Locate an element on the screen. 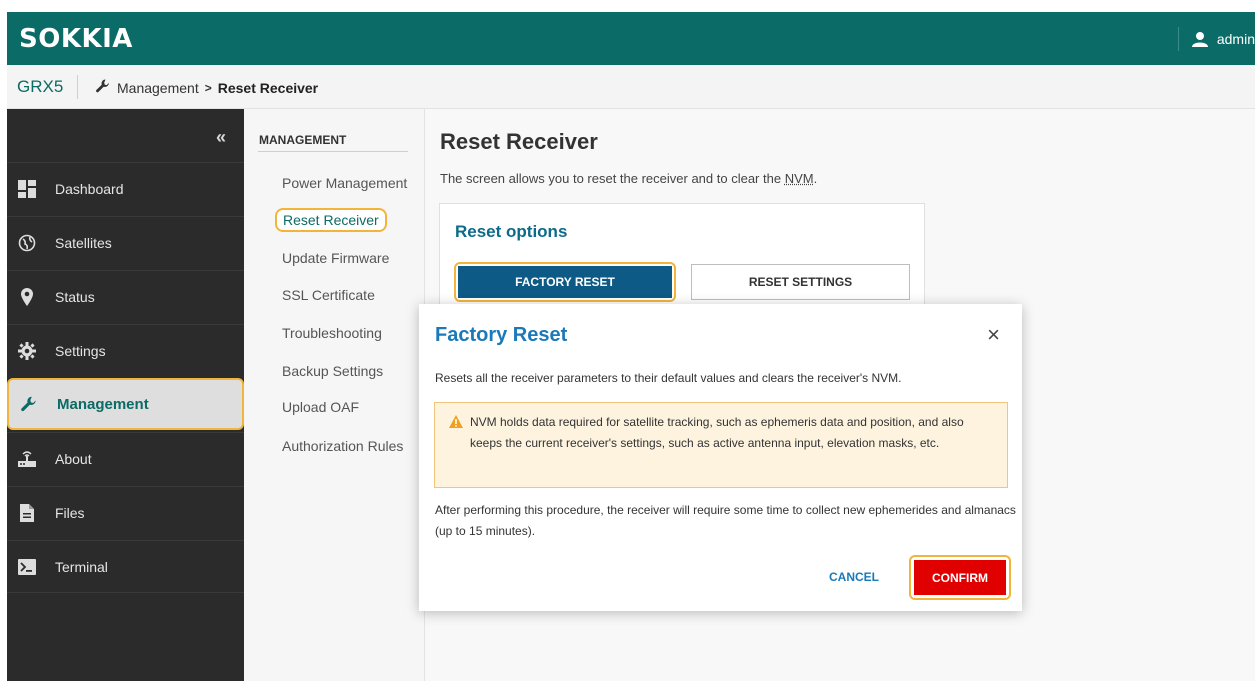  page-description-end: . is located at coordinates (815, 178).